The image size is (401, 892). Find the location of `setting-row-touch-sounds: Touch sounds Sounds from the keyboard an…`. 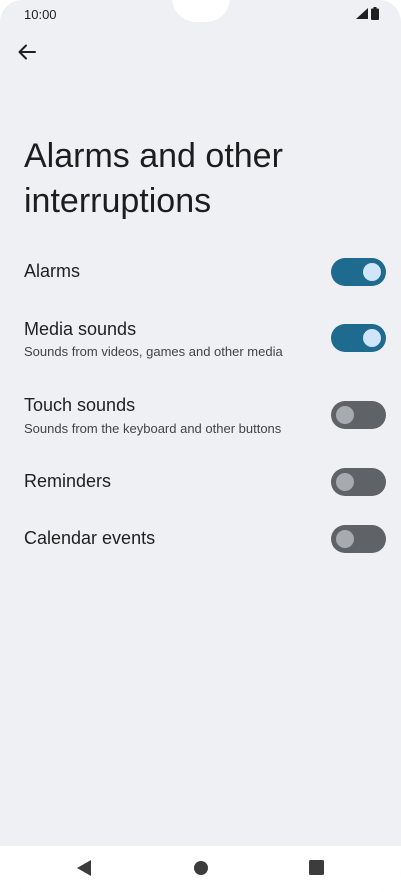

setting-row-touch-sounds: Touch sounds Sounds from the keyboard an… is located at coordinates (200, 417).